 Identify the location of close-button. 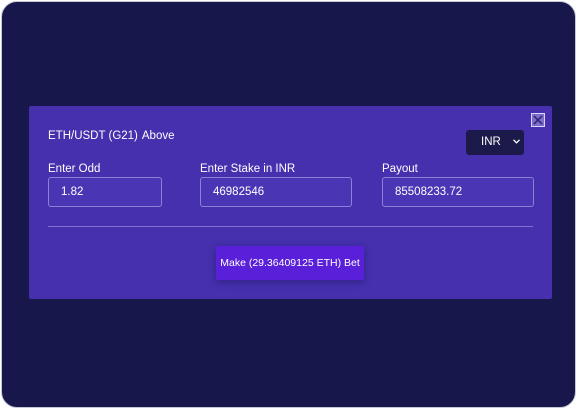
(538, 120).